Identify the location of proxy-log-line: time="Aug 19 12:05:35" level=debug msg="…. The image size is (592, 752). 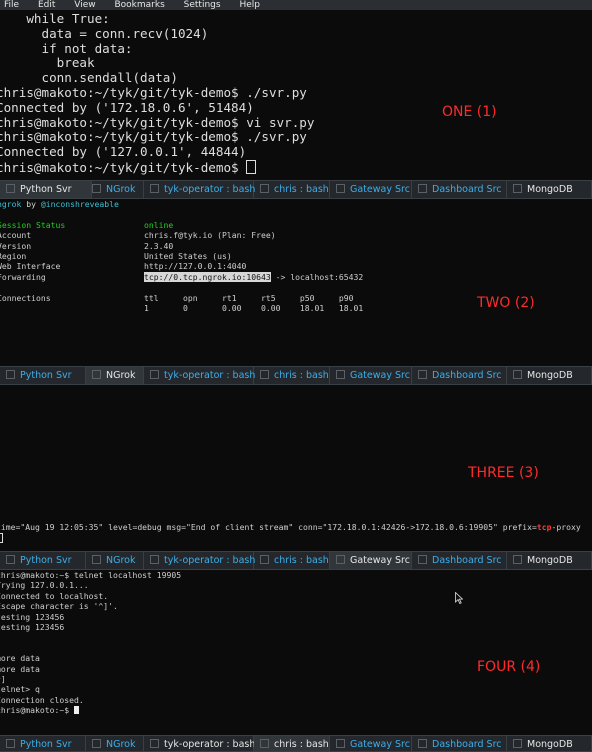
(290, 527).